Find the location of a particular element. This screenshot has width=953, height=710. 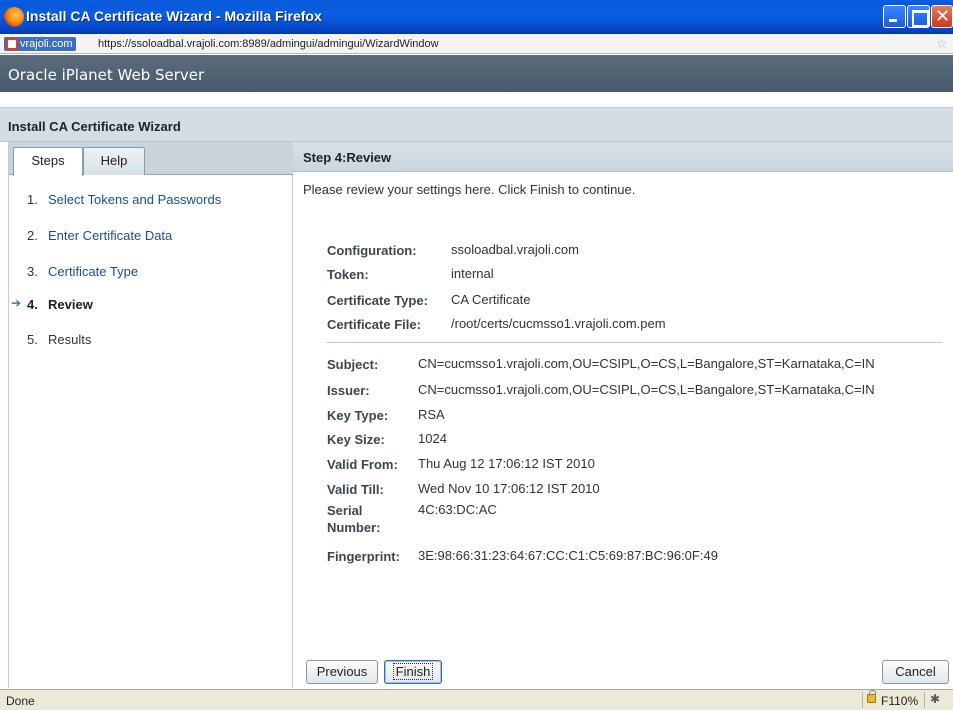

firefox-icon is located at coordinates (14, 17).